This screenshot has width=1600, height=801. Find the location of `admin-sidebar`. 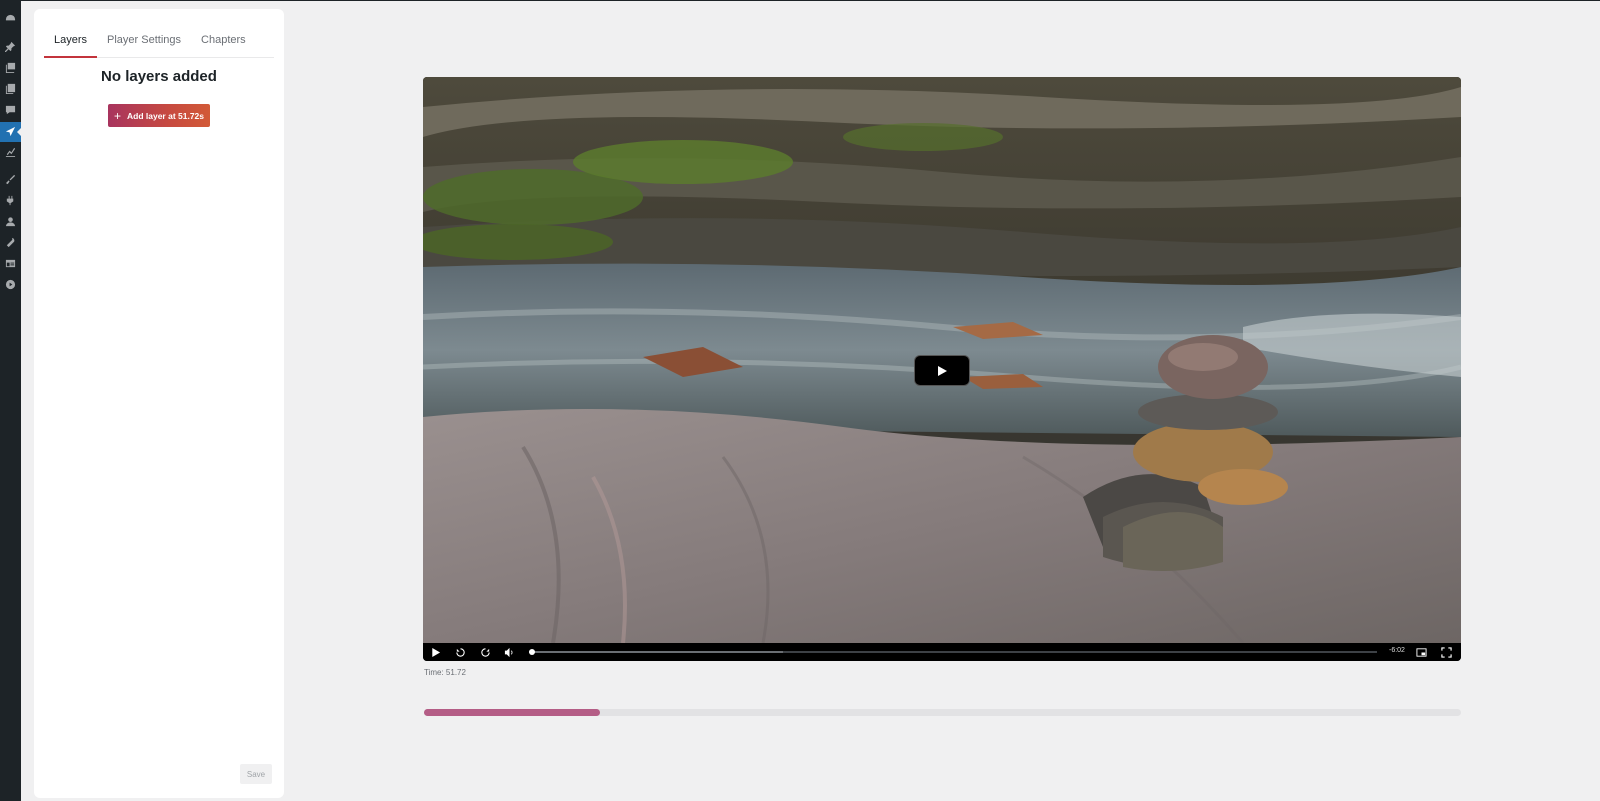

admin-sidebar is located at coordinates (10, 400).